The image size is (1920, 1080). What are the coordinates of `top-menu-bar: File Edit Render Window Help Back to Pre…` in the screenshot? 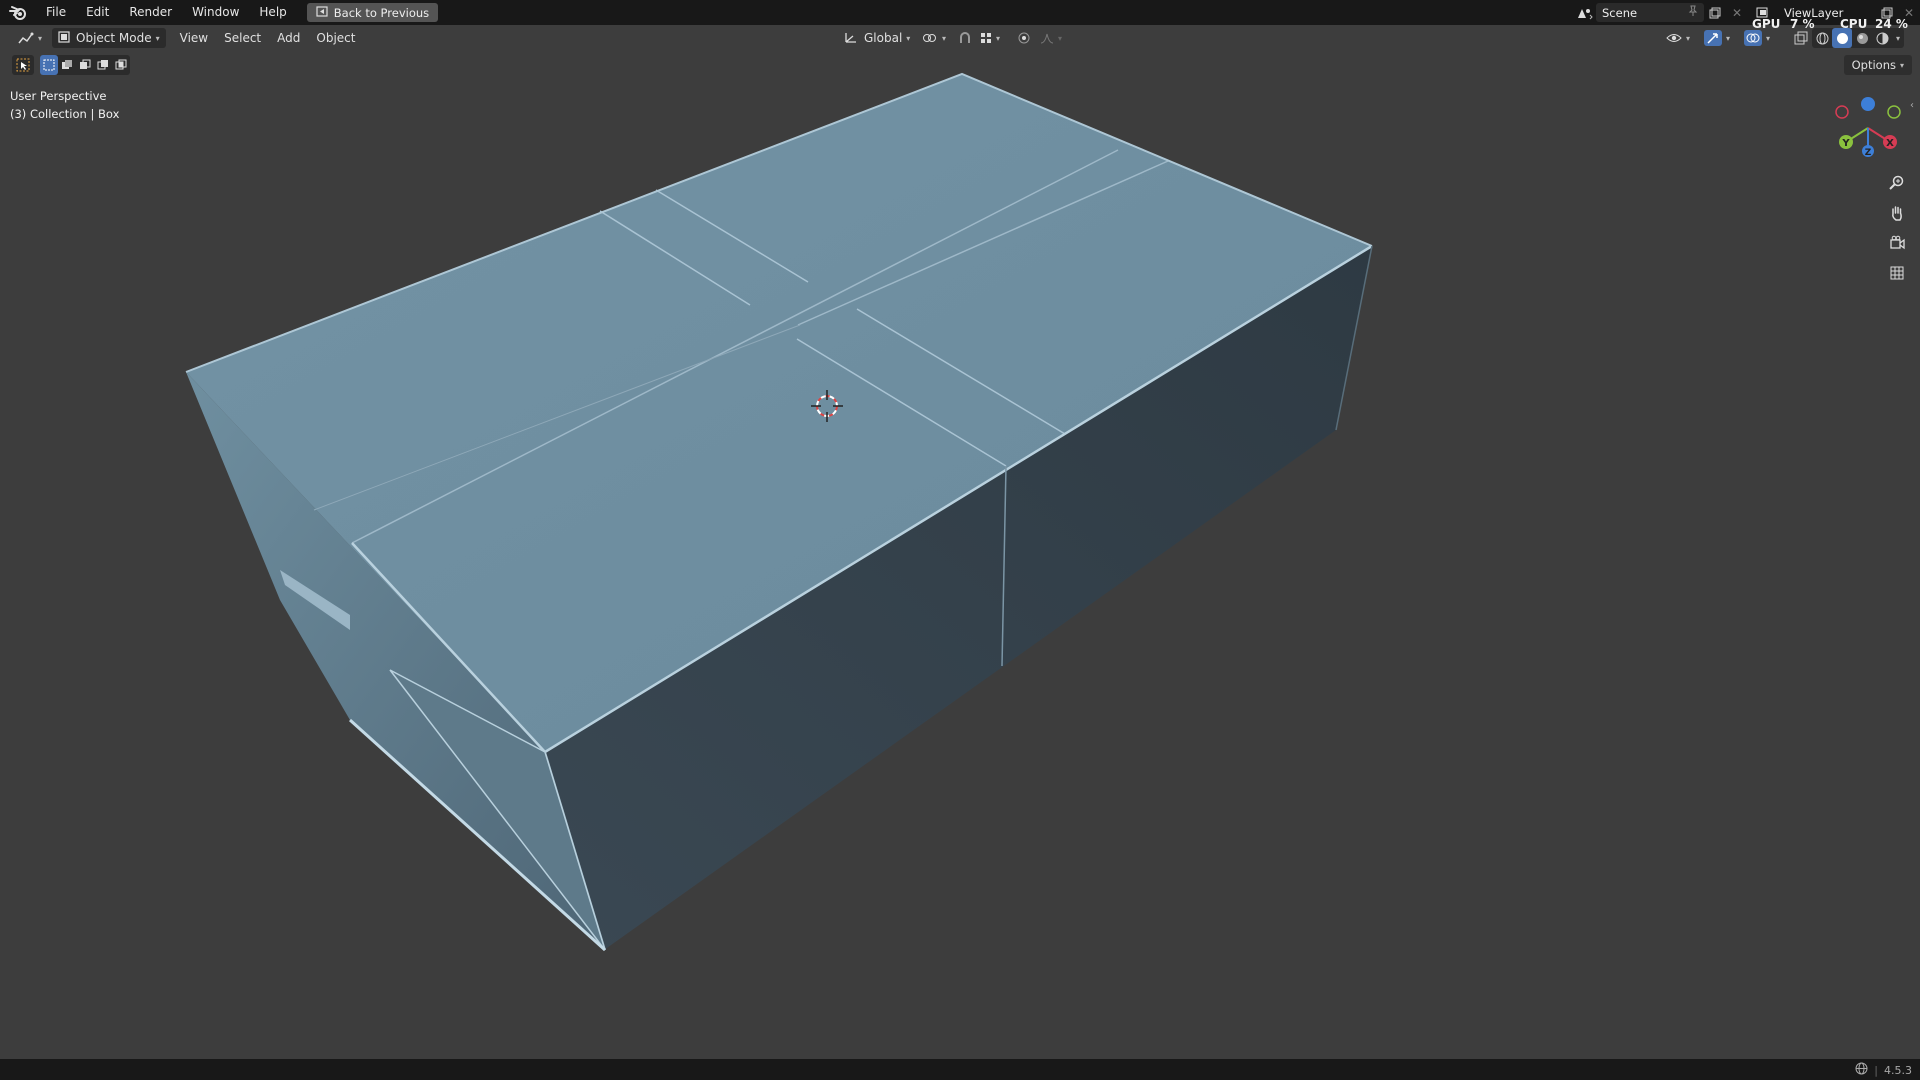 It's located at (960, 12).